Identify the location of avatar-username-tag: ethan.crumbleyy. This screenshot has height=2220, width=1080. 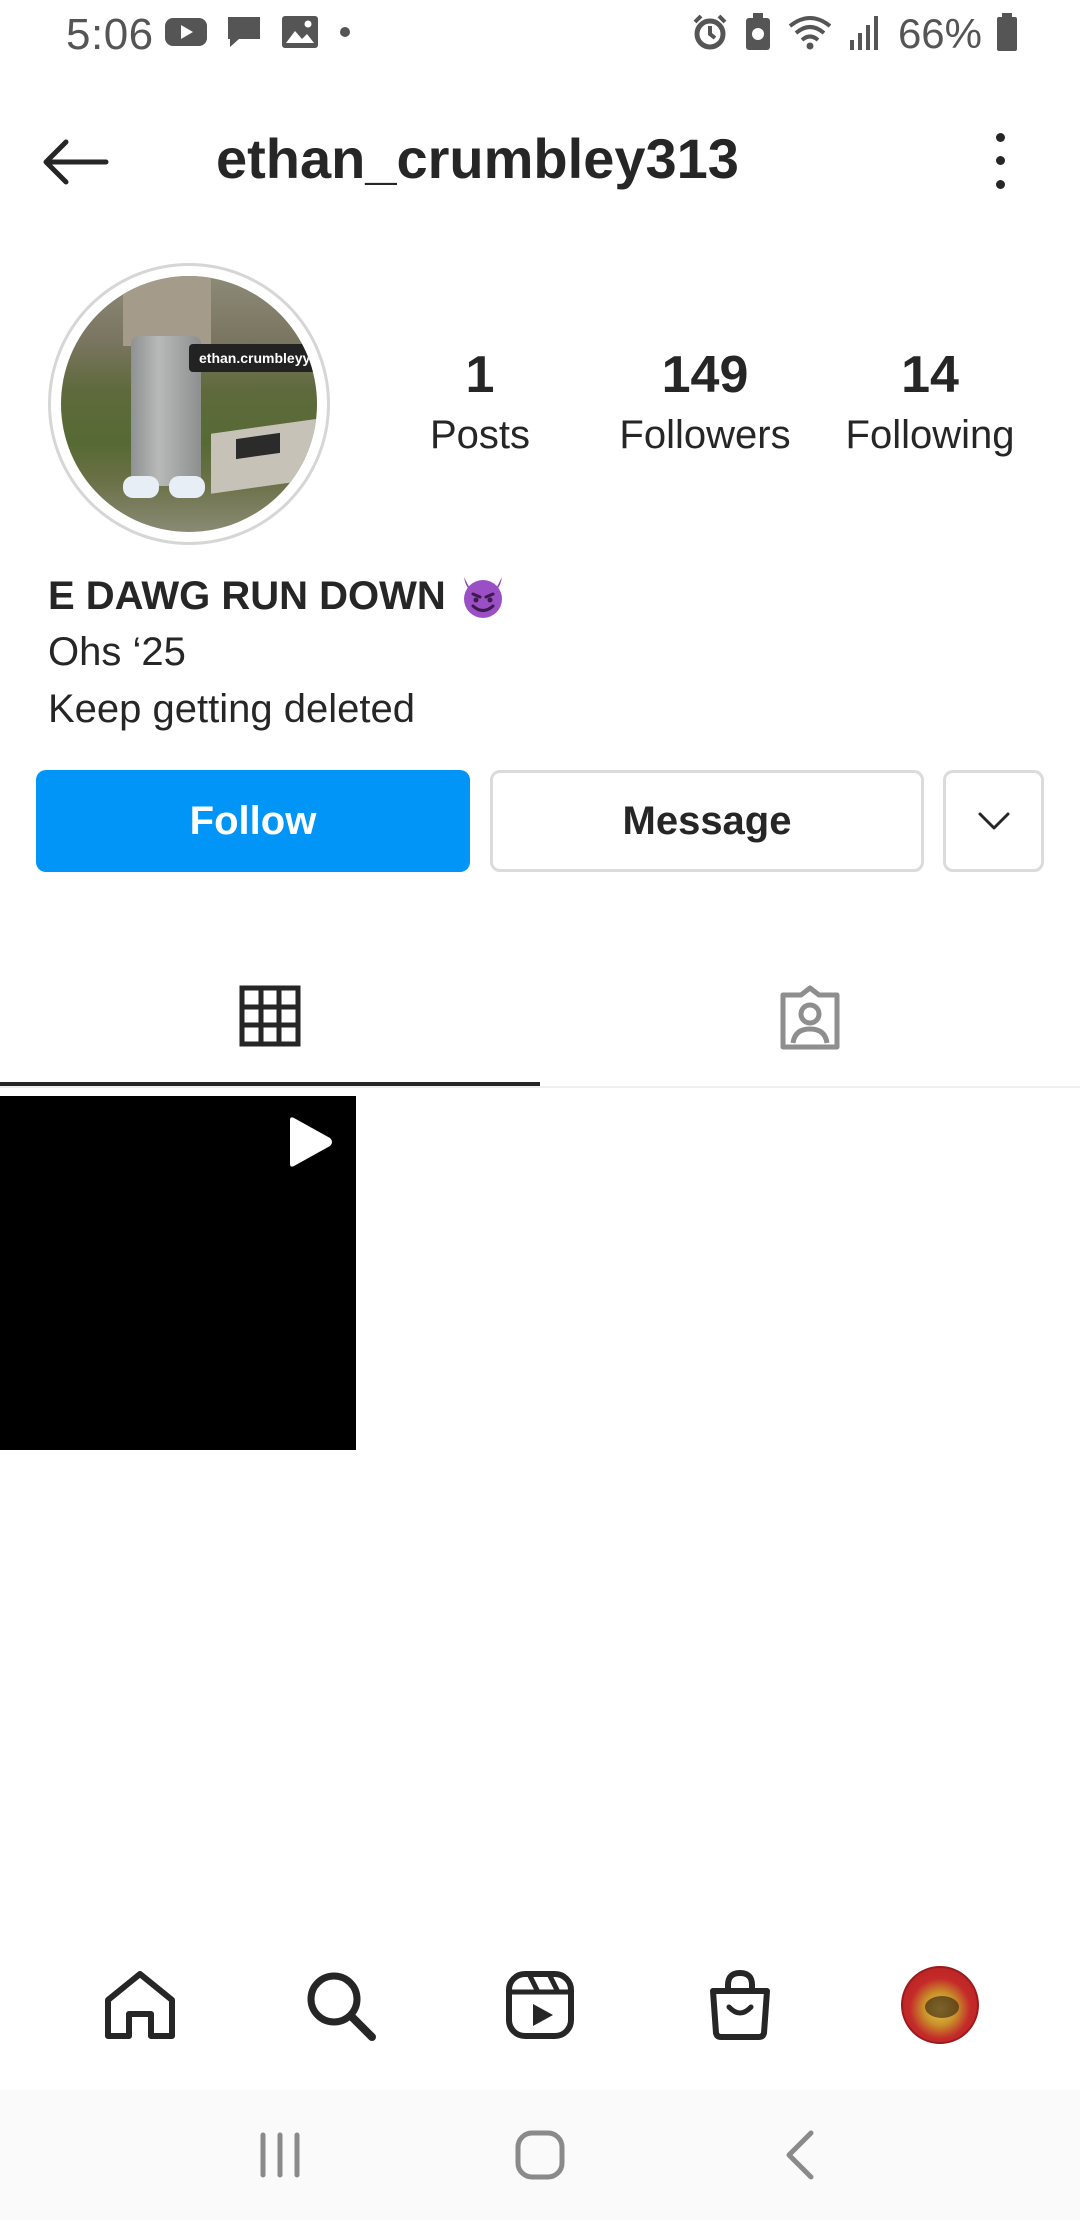
(253, 358).